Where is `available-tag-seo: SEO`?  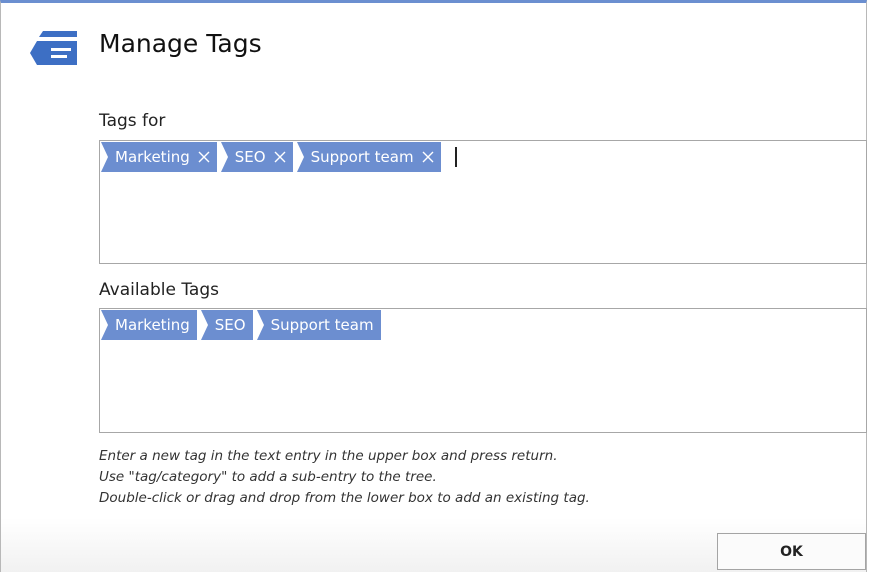
available-tag-seo: SEO is located at coordinates (226, 325).